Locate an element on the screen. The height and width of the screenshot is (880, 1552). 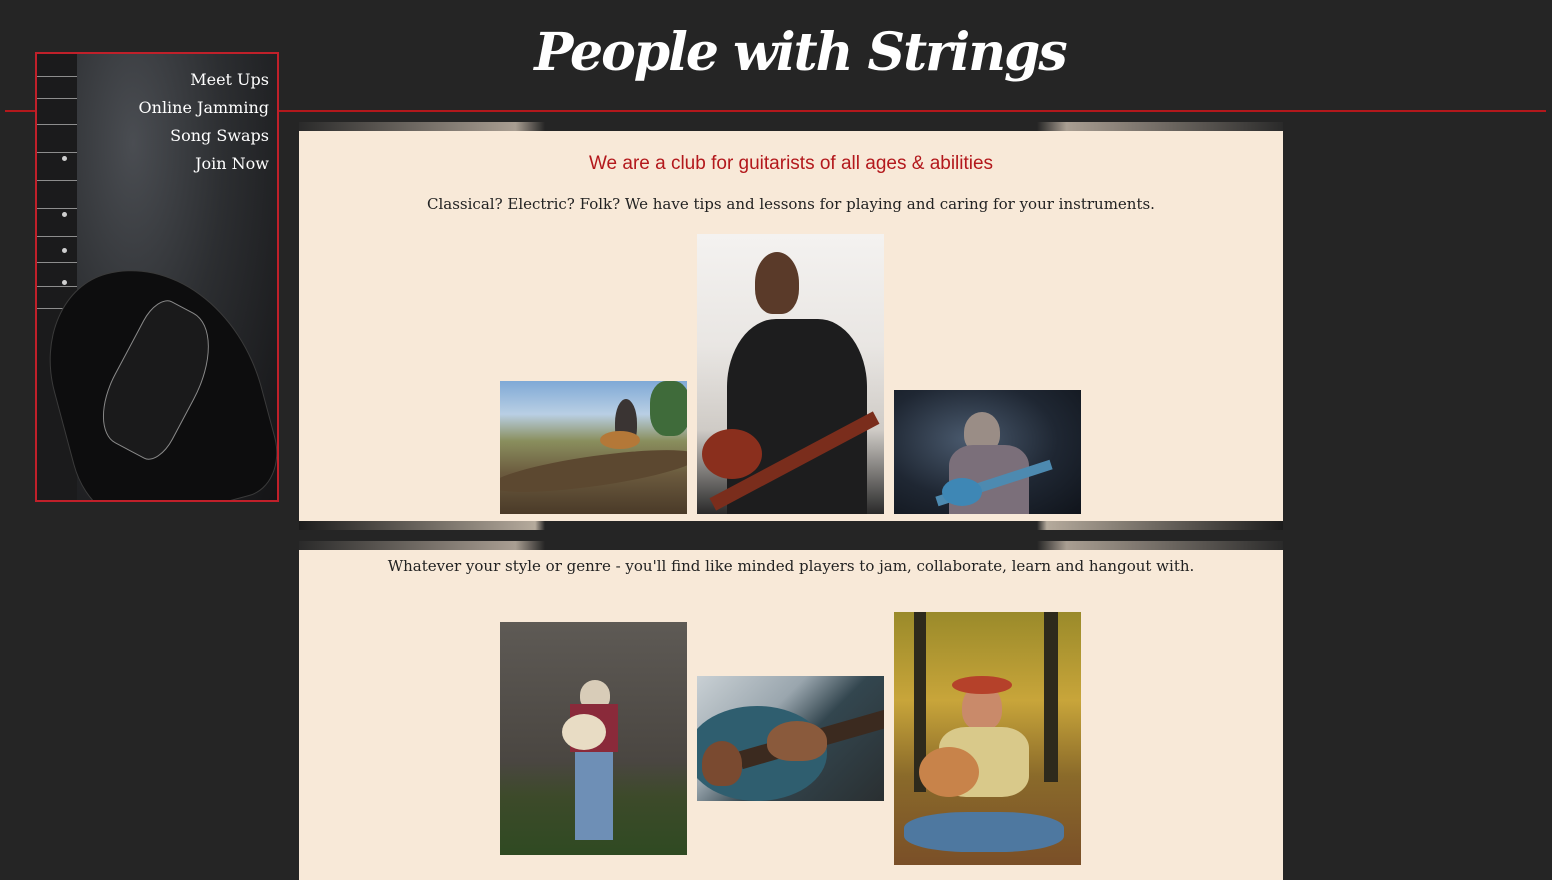
nav-link-join-now: Join Now is located at coordinates (204, 164).